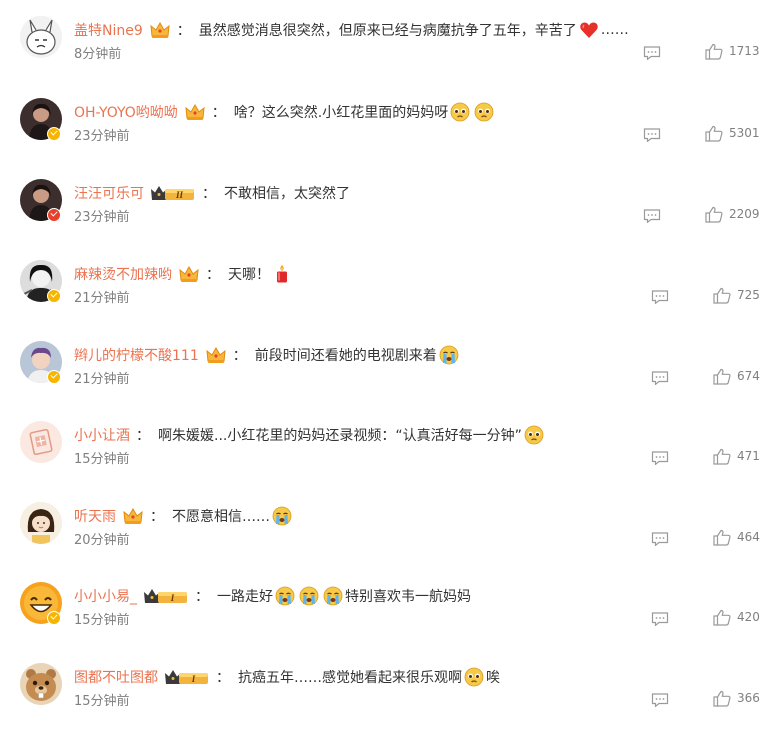  Describe the element at coordinates (340, 436) in the screenshot. I see `comment-body: 啊朱媛媛...小红花里的妈妈还录视频：“认真活好每一分钟”` at that location.